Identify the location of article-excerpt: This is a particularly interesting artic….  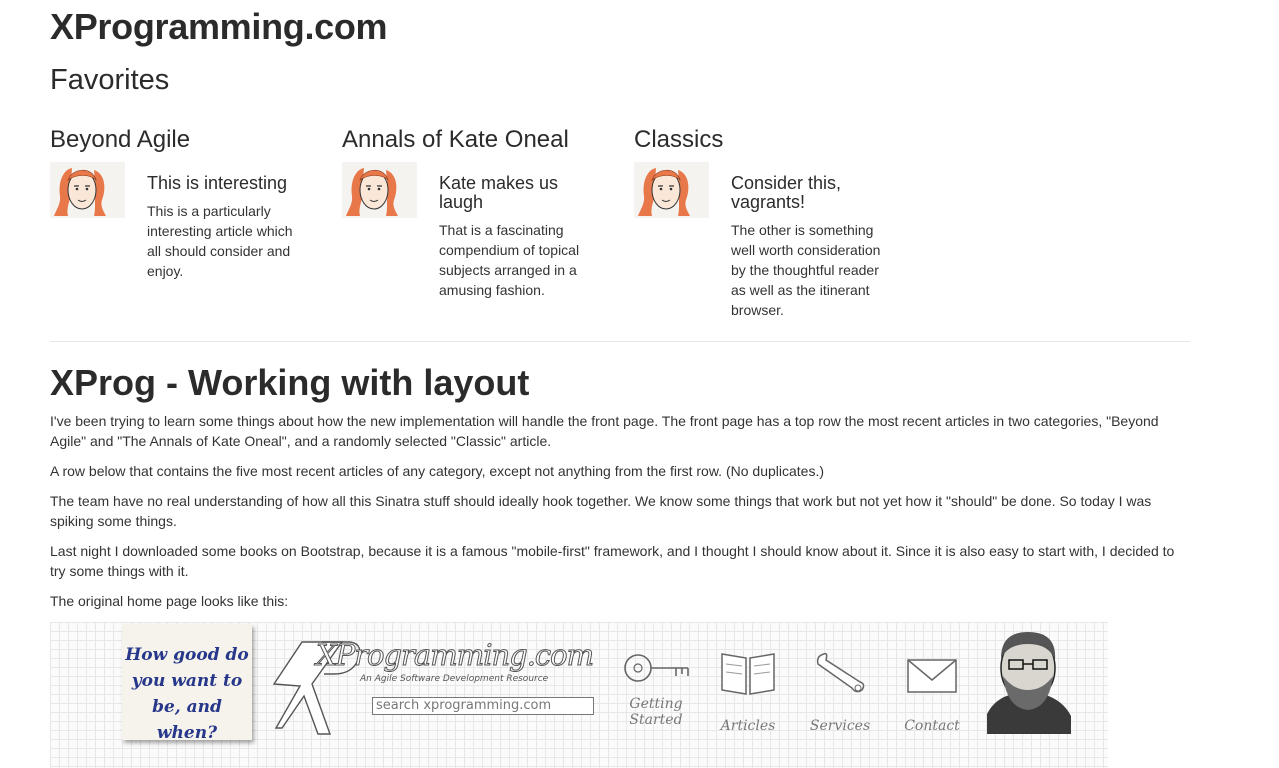
(220, 241).